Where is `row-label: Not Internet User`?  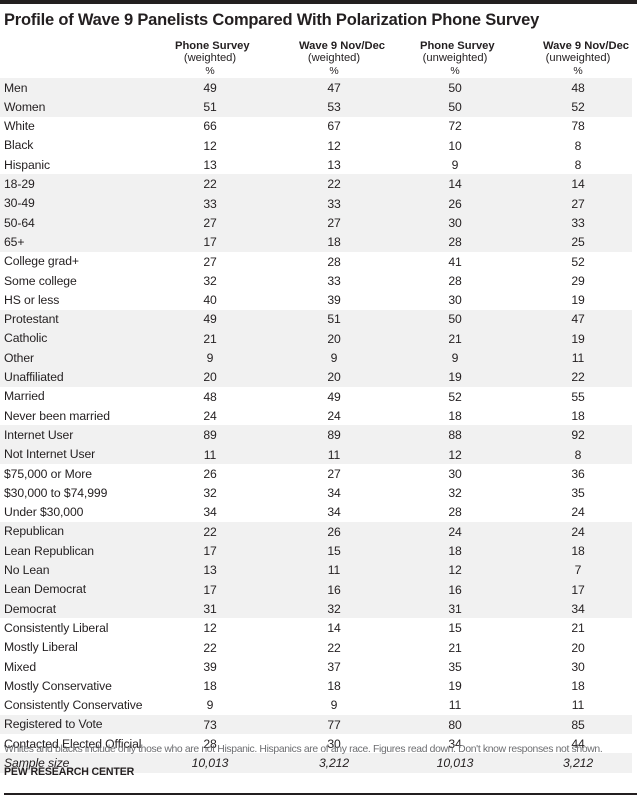
row-label: Not Internet User is located at coordinates (50, 454).